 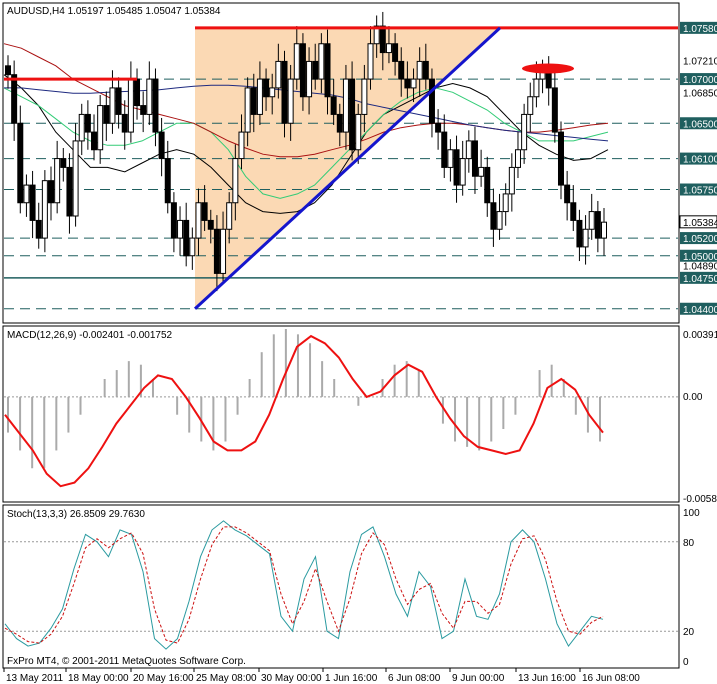 I want to click on highlight-ellipse, so click(x=548, y=68).